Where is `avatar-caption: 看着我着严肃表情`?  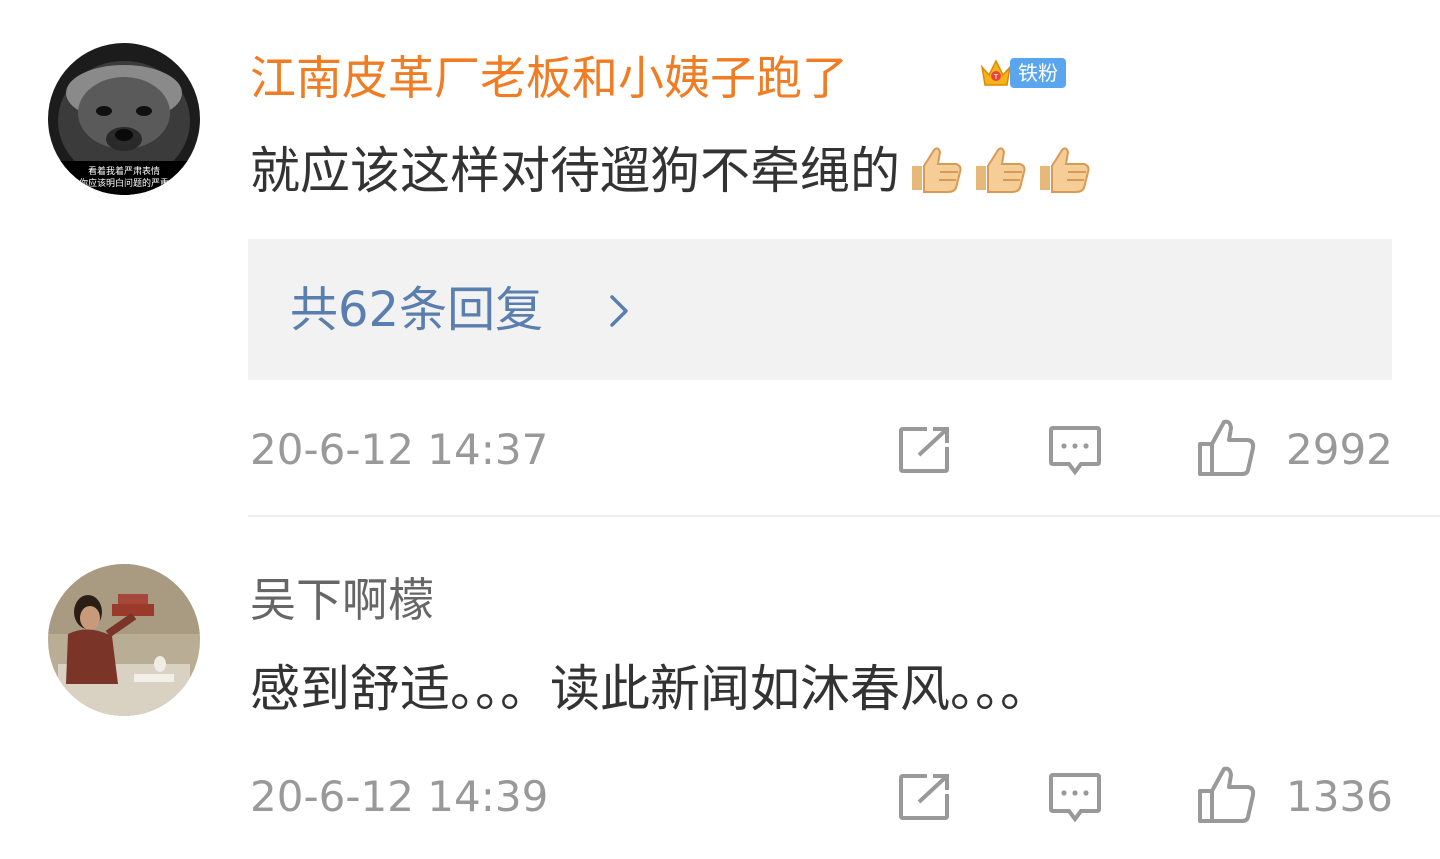
avatar-caption: 看着我着严肃表情 is located at coordinates (124, 171).